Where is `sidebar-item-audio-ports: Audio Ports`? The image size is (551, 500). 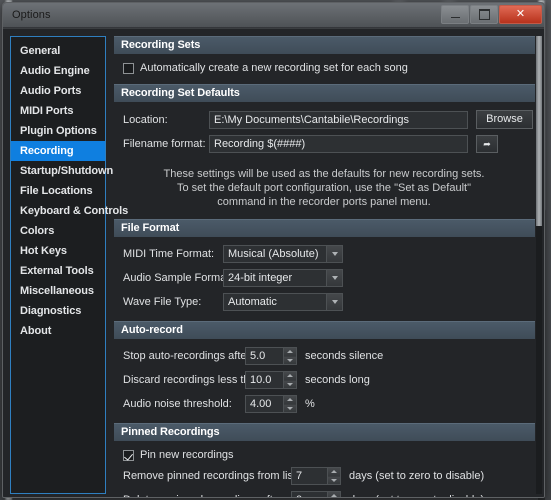 sidebar-item-audio-ports: Audio Ports is located at coordinates (58, 91).